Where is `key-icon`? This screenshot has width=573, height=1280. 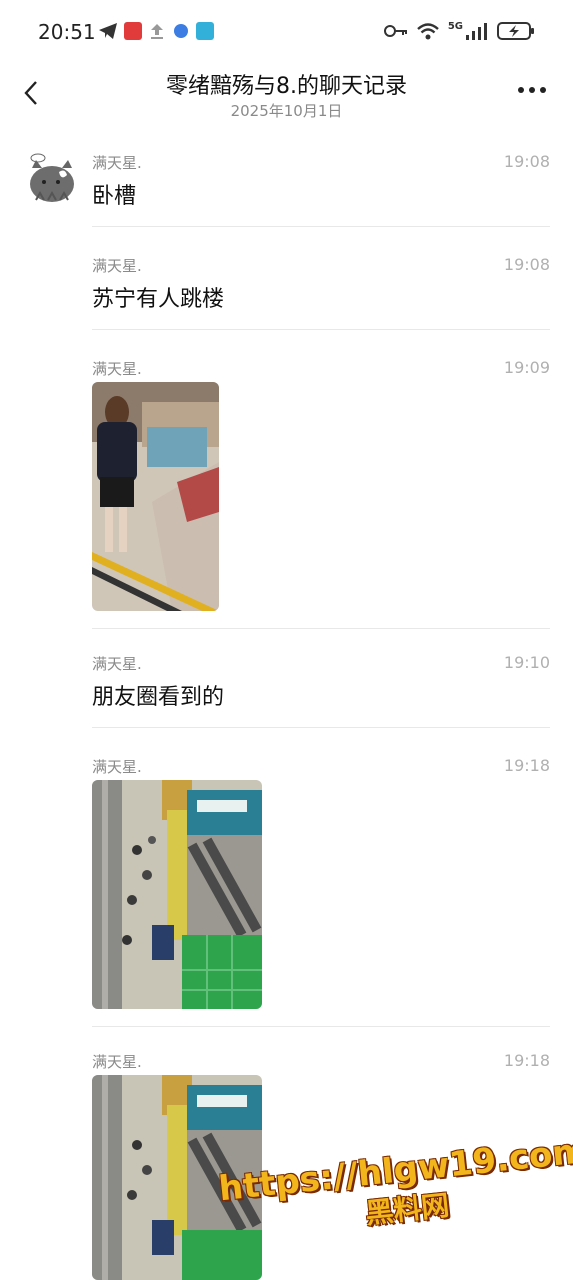 key-icon is located at coordinates (395, 31).